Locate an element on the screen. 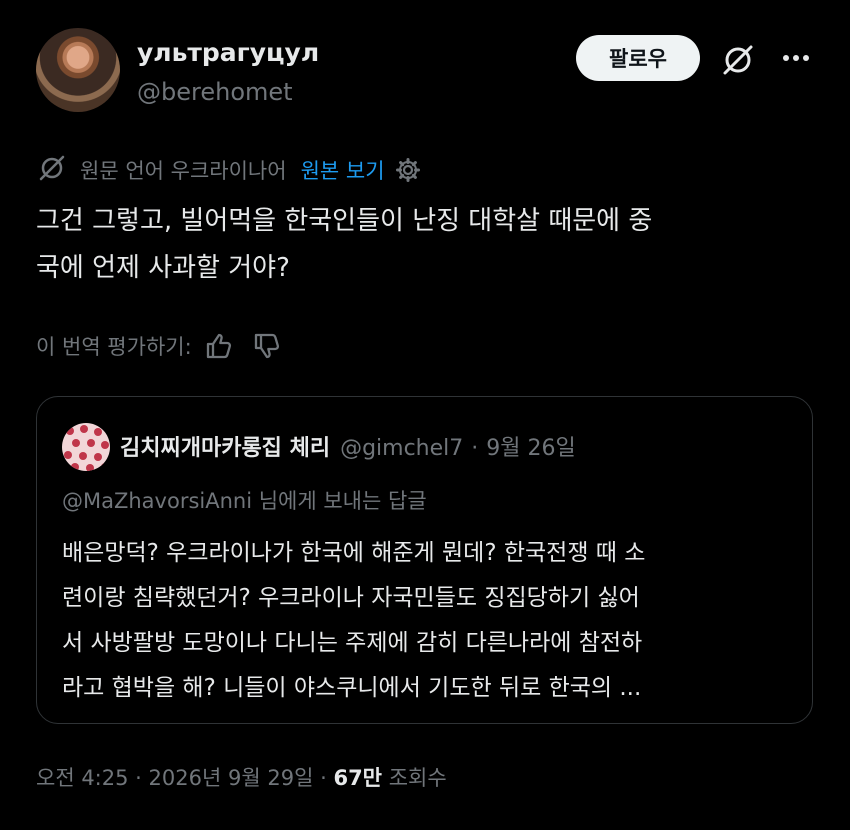 This screenshot has height=830, width=850. more-icon is located at coordinates (800, 58).